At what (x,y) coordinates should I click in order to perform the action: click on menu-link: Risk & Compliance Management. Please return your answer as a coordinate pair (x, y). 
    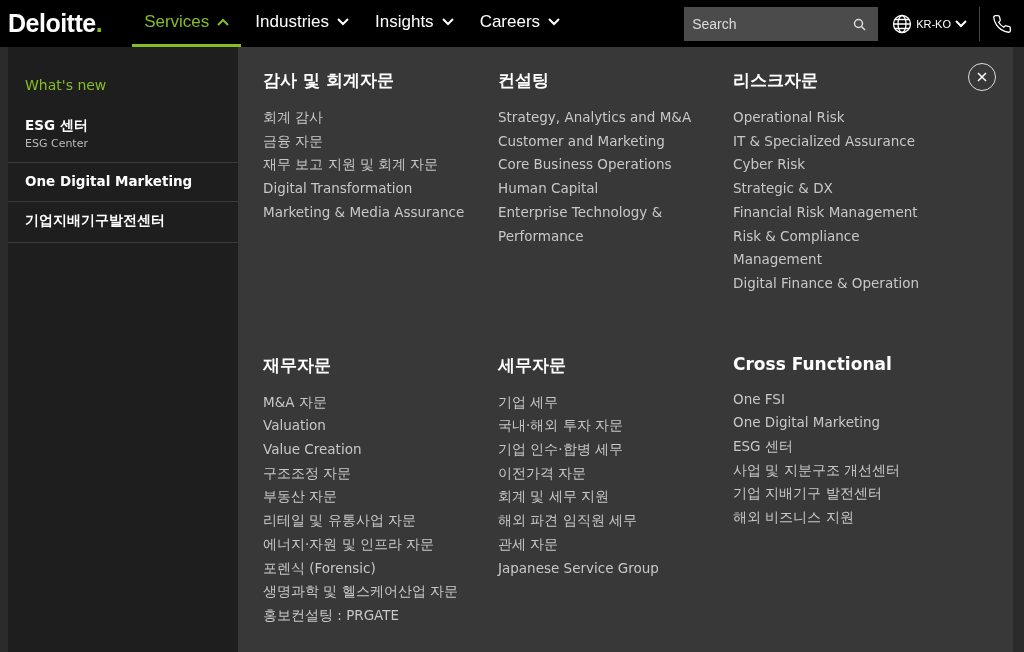
    Looking at the image, I should click on (835, 248).